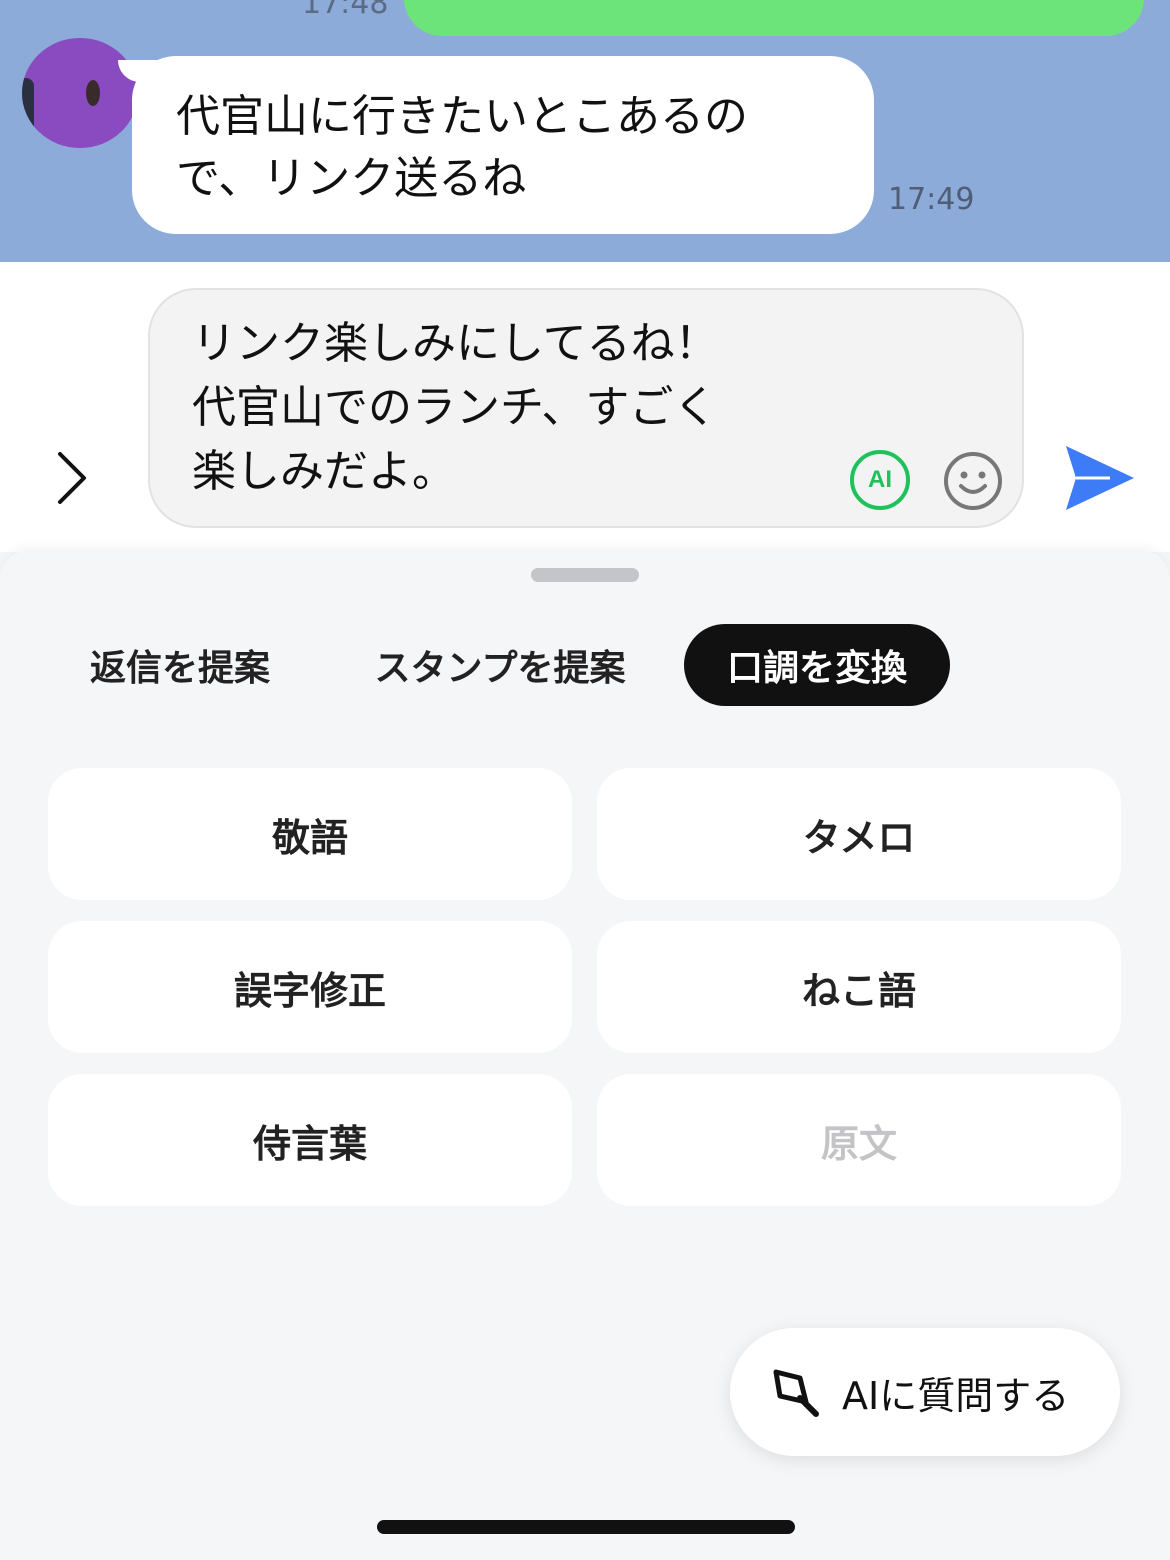 The image size is (1170, 1560). I want to click on sheet-drag-handle, so click(585, 575).